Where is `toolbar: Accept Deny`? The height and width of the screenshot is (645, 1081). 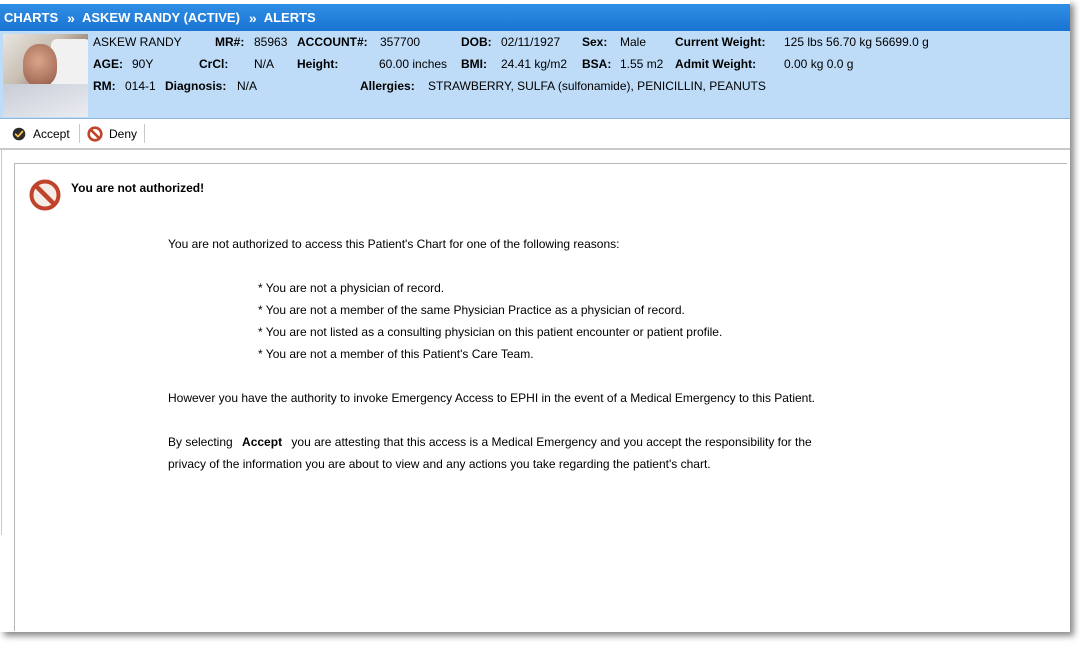
toolbar: Accept Deny is located at coordinates (535, 134).